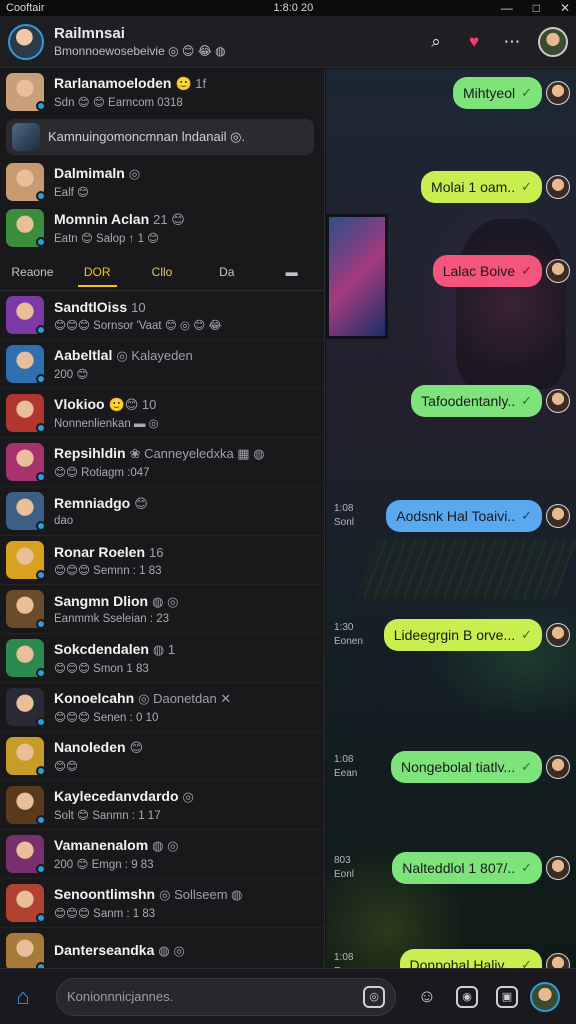 This screenshot has width=576, height=1024. What do you see at coordinates (565, 8) in the screenshot?
I see `close-icon: ✕` at bounding box center [565, 8].